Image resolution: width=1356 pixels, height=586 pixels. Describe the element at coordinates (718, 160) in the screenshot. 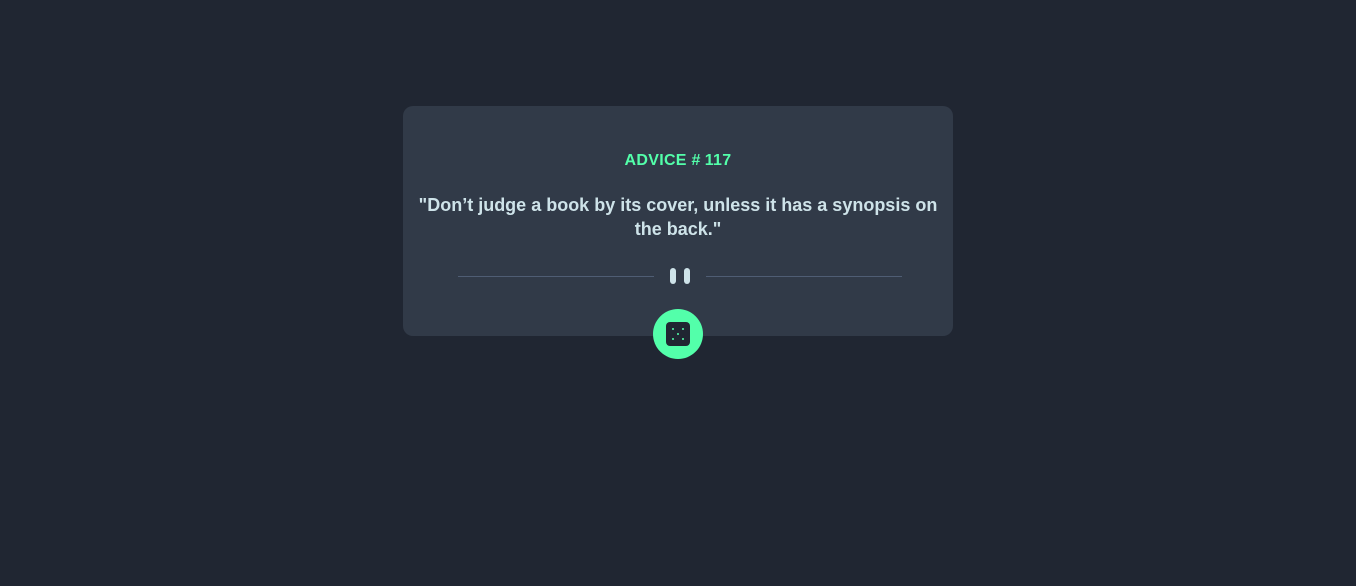

I see `advice-number: 117` at that location.